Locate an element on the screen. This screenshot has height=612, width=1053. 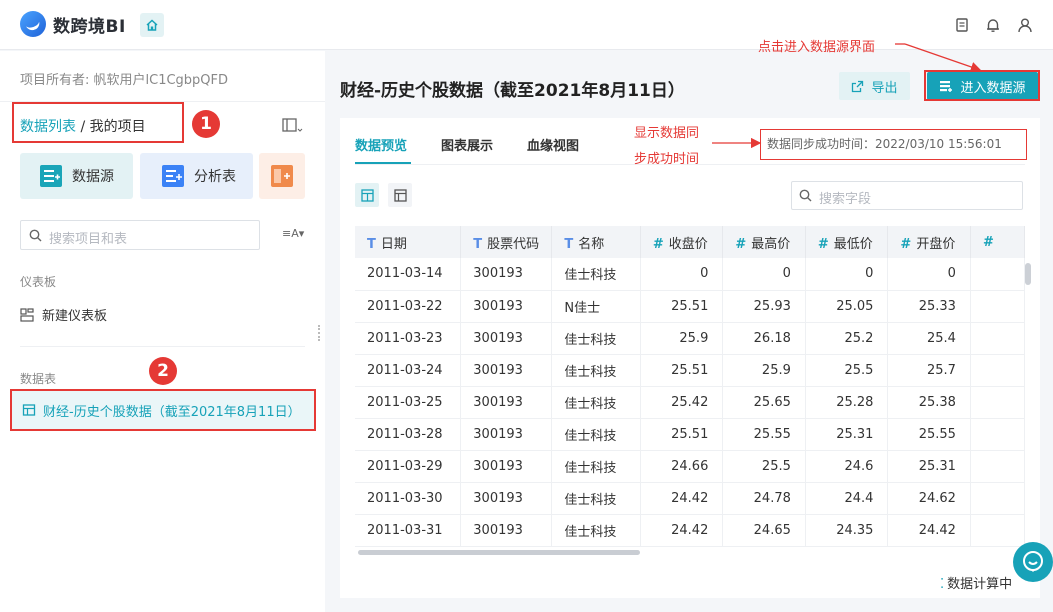
computing-label: 数据计算中 is located at coordinates (980, 584).